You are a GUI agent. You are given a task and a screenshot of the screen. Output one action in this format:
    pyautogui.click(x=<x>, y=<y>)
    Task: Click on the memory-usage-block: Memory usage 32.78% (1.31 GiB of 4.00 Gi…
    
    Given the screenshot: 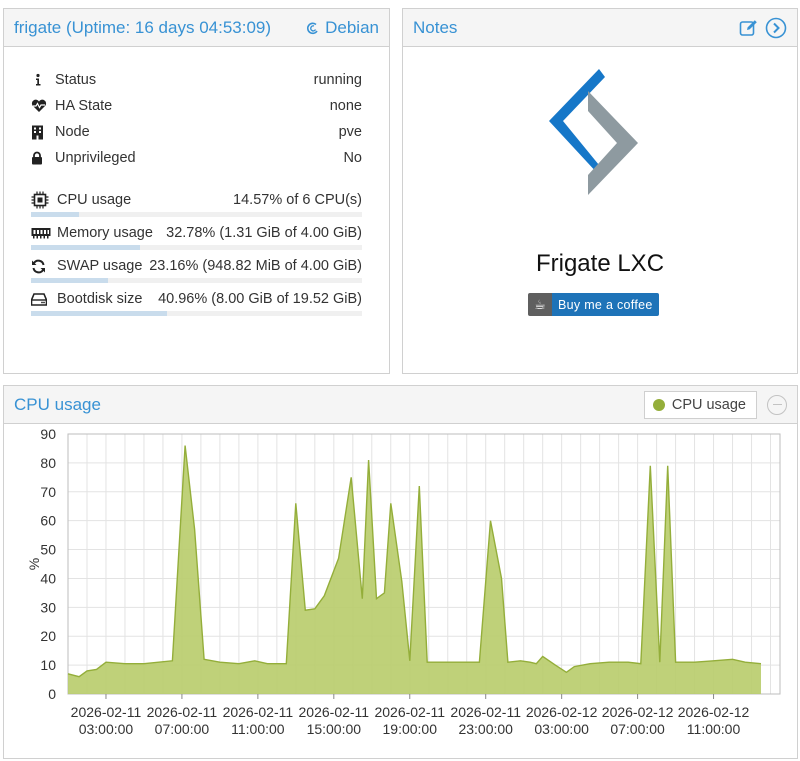 What is the action you would take?
    pyautogui.click(x=196, y=236)
    